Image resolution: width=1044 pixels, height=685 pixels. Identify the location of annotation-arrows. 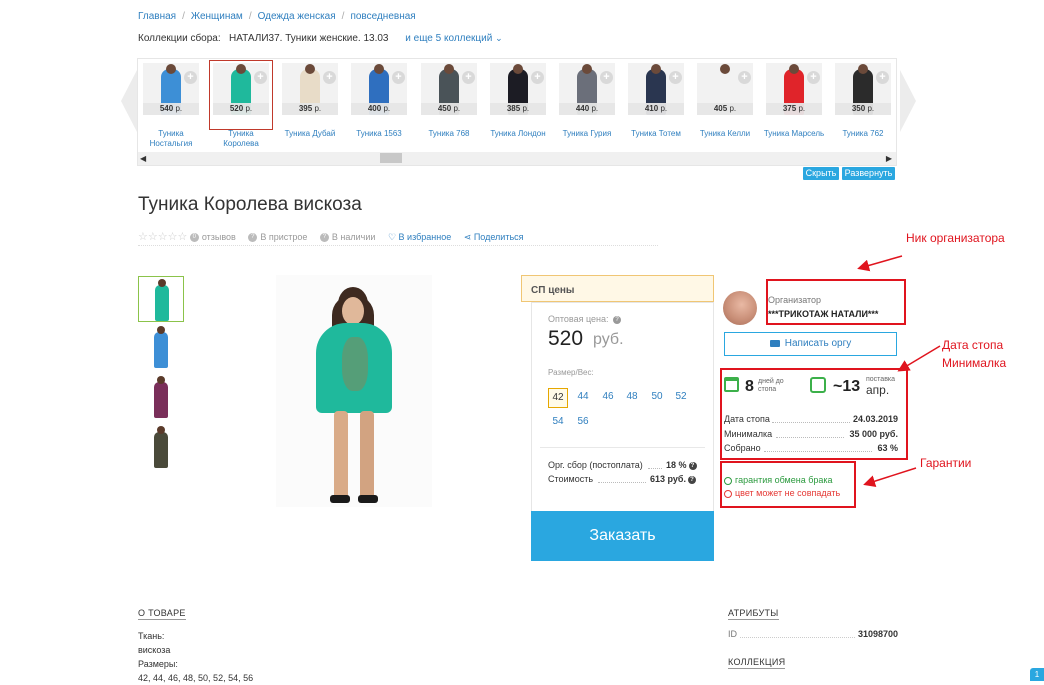
(899, 371).